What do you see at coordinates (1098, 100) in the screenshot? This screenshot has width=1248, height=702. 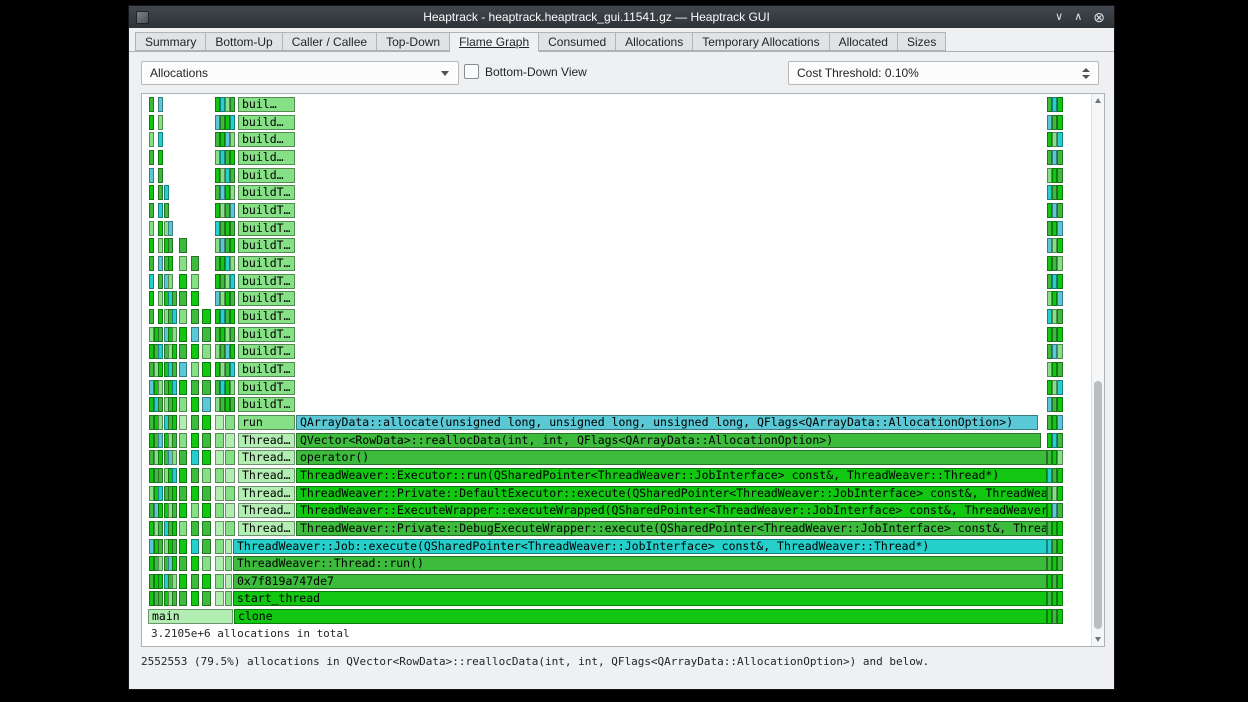 I see `scroll-up-icon` at bounding box center [1098, 100].